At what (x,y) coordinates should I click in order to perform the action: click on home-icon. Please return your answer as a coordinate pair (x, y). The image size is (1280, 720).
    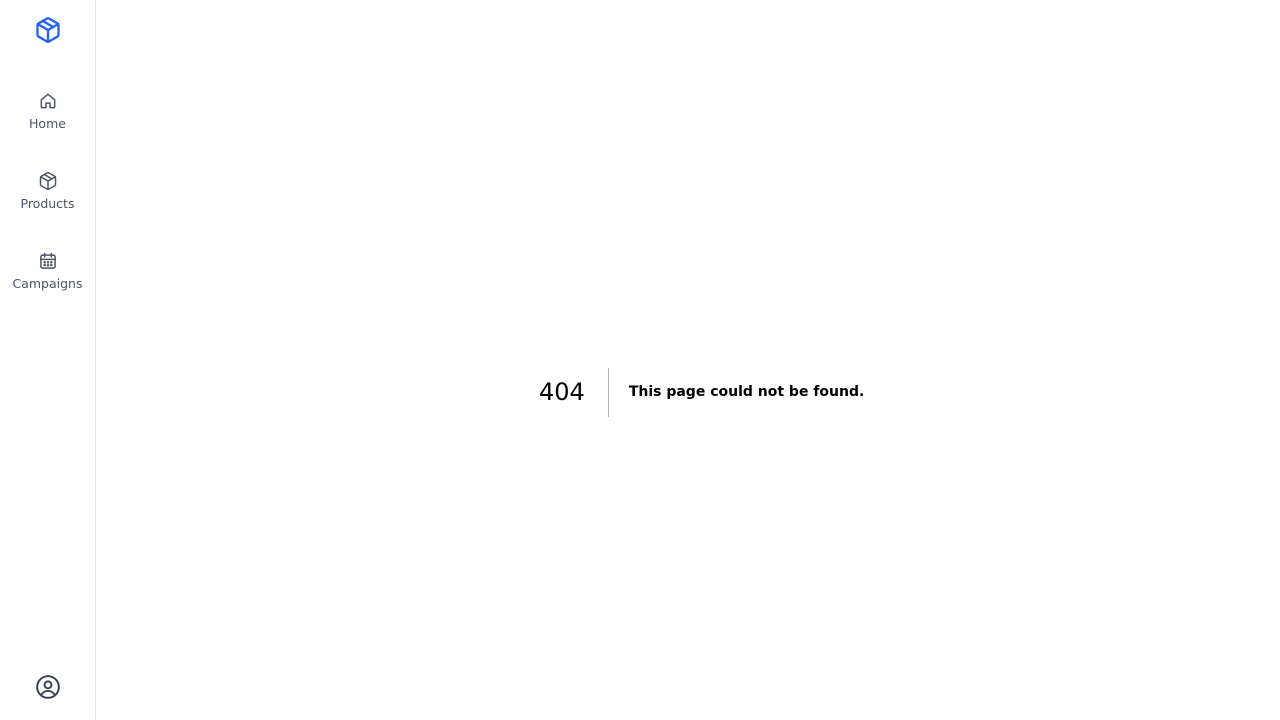
    Looking at the image, I should click on (48, 101).